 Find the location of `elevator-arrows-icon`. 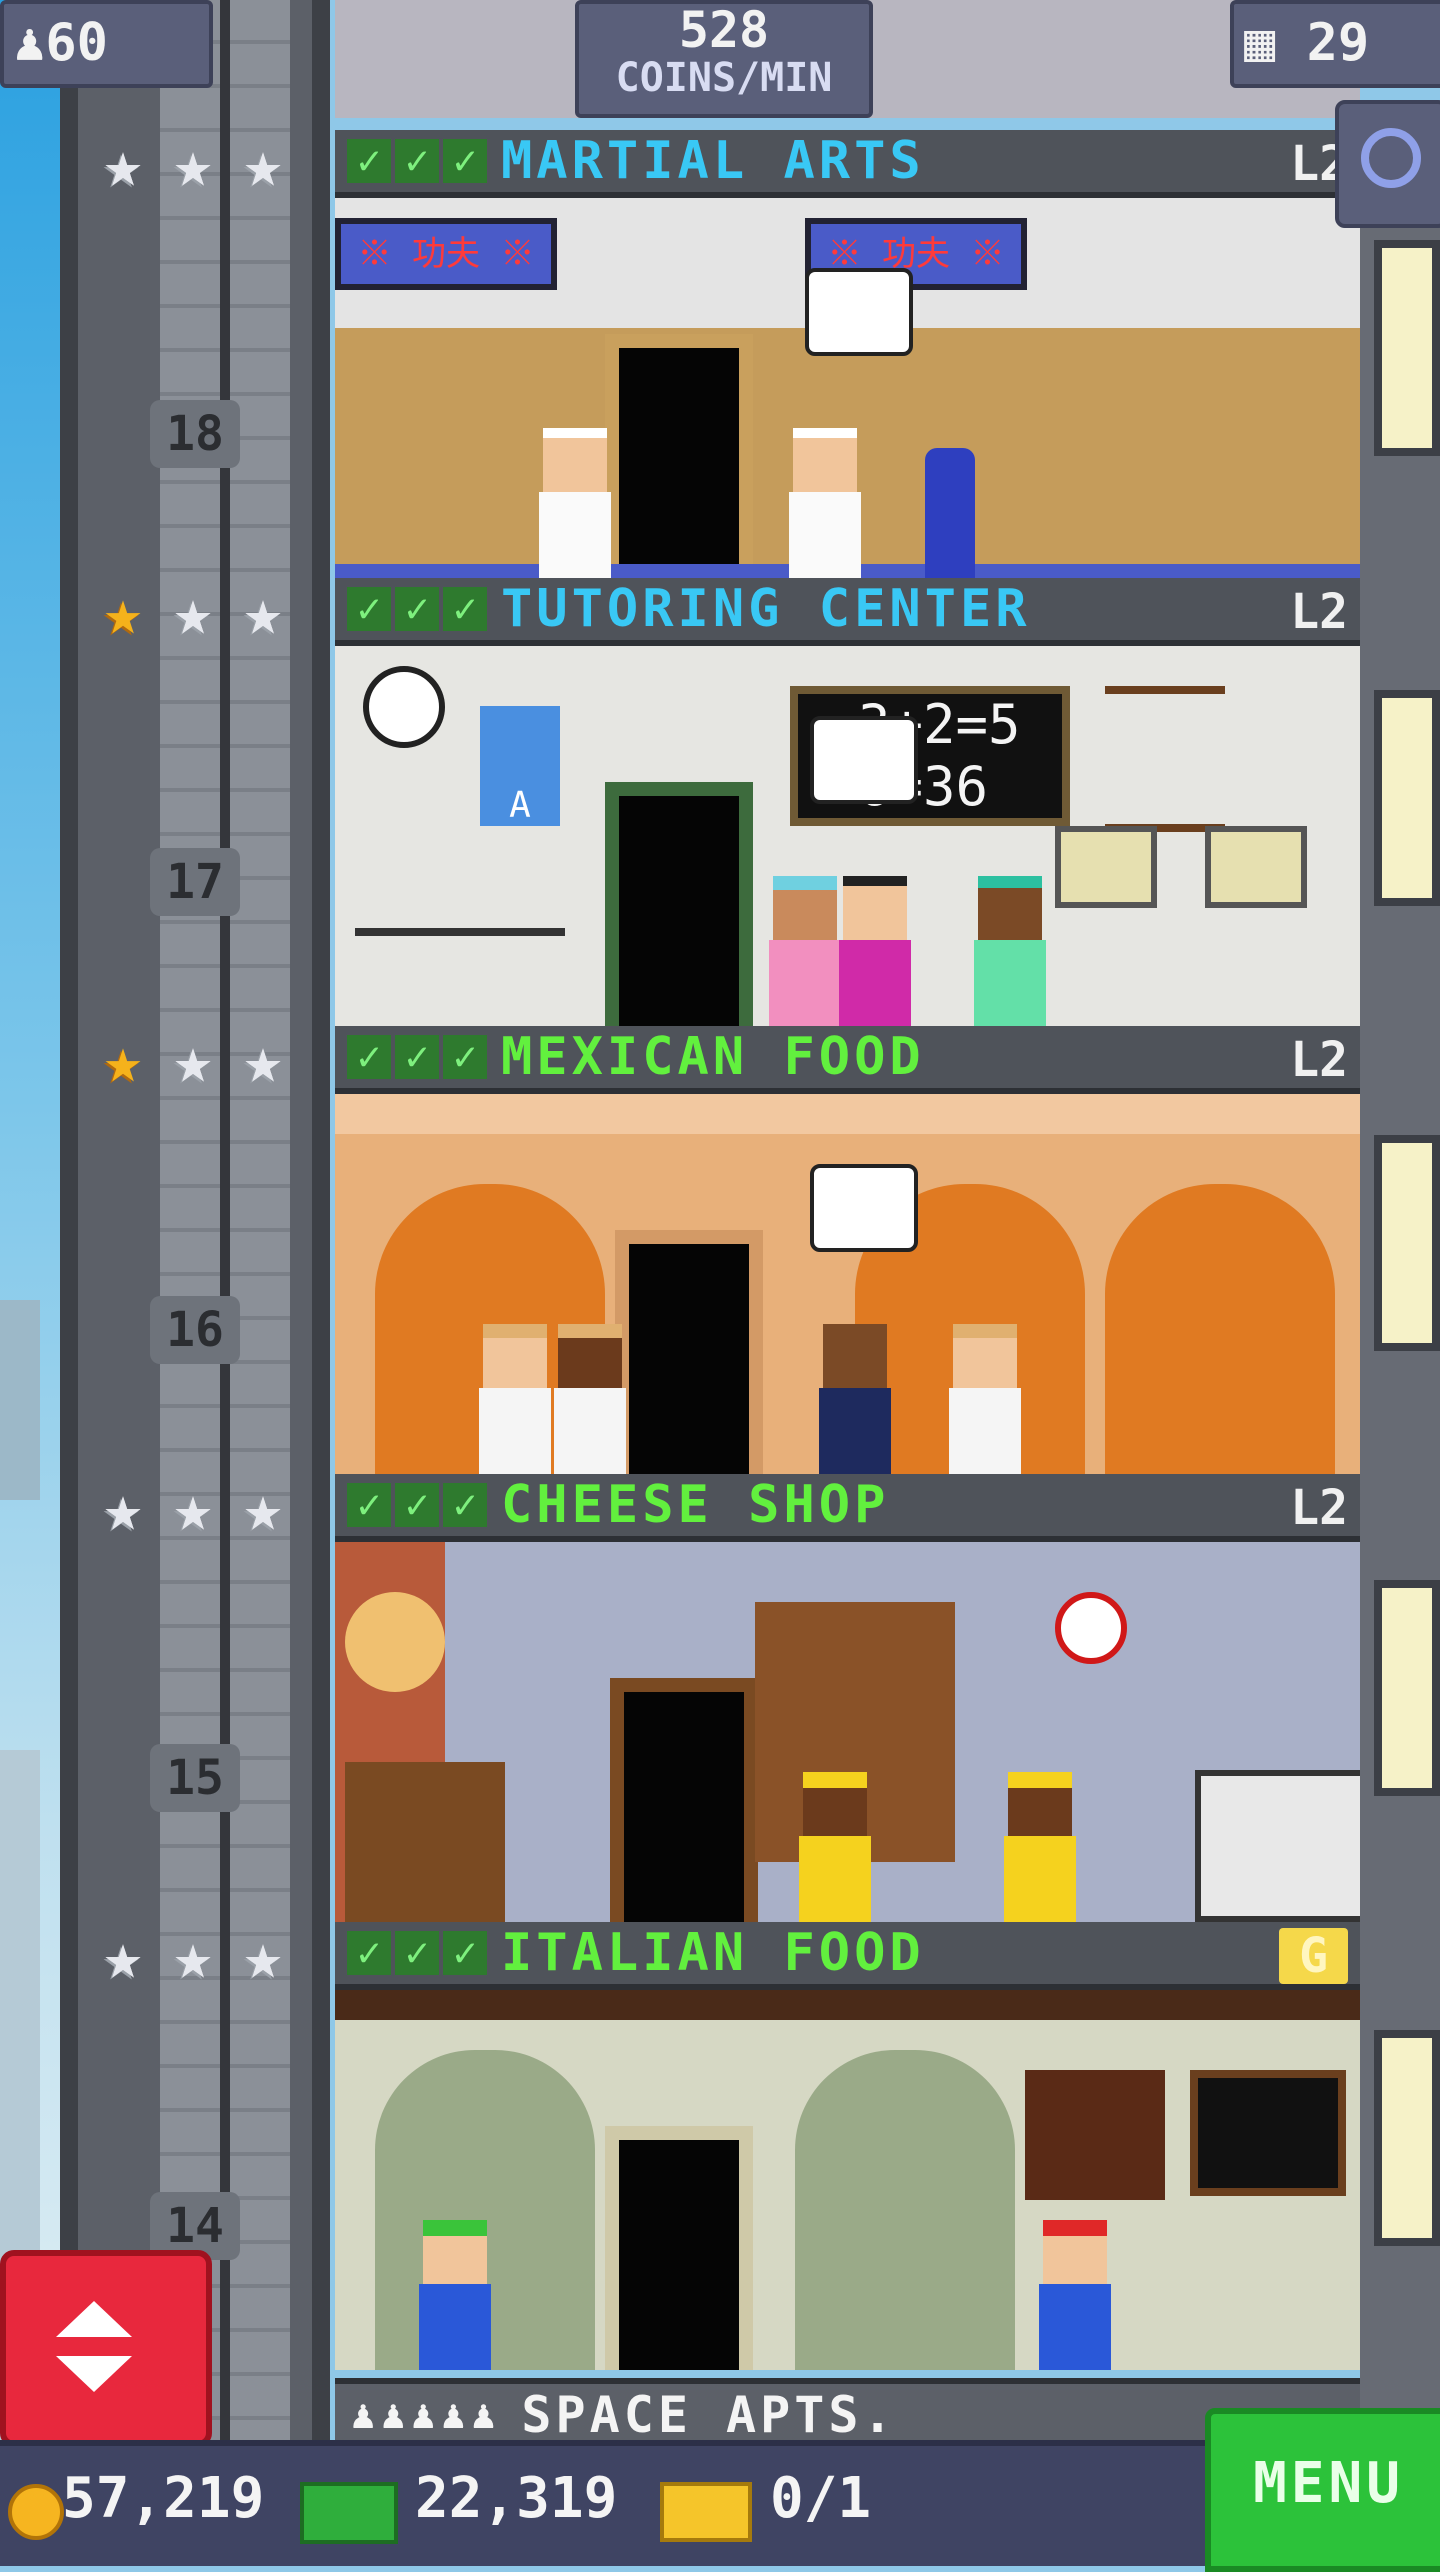

elevator-arrows-icon is located at coordinates (94, 2319).